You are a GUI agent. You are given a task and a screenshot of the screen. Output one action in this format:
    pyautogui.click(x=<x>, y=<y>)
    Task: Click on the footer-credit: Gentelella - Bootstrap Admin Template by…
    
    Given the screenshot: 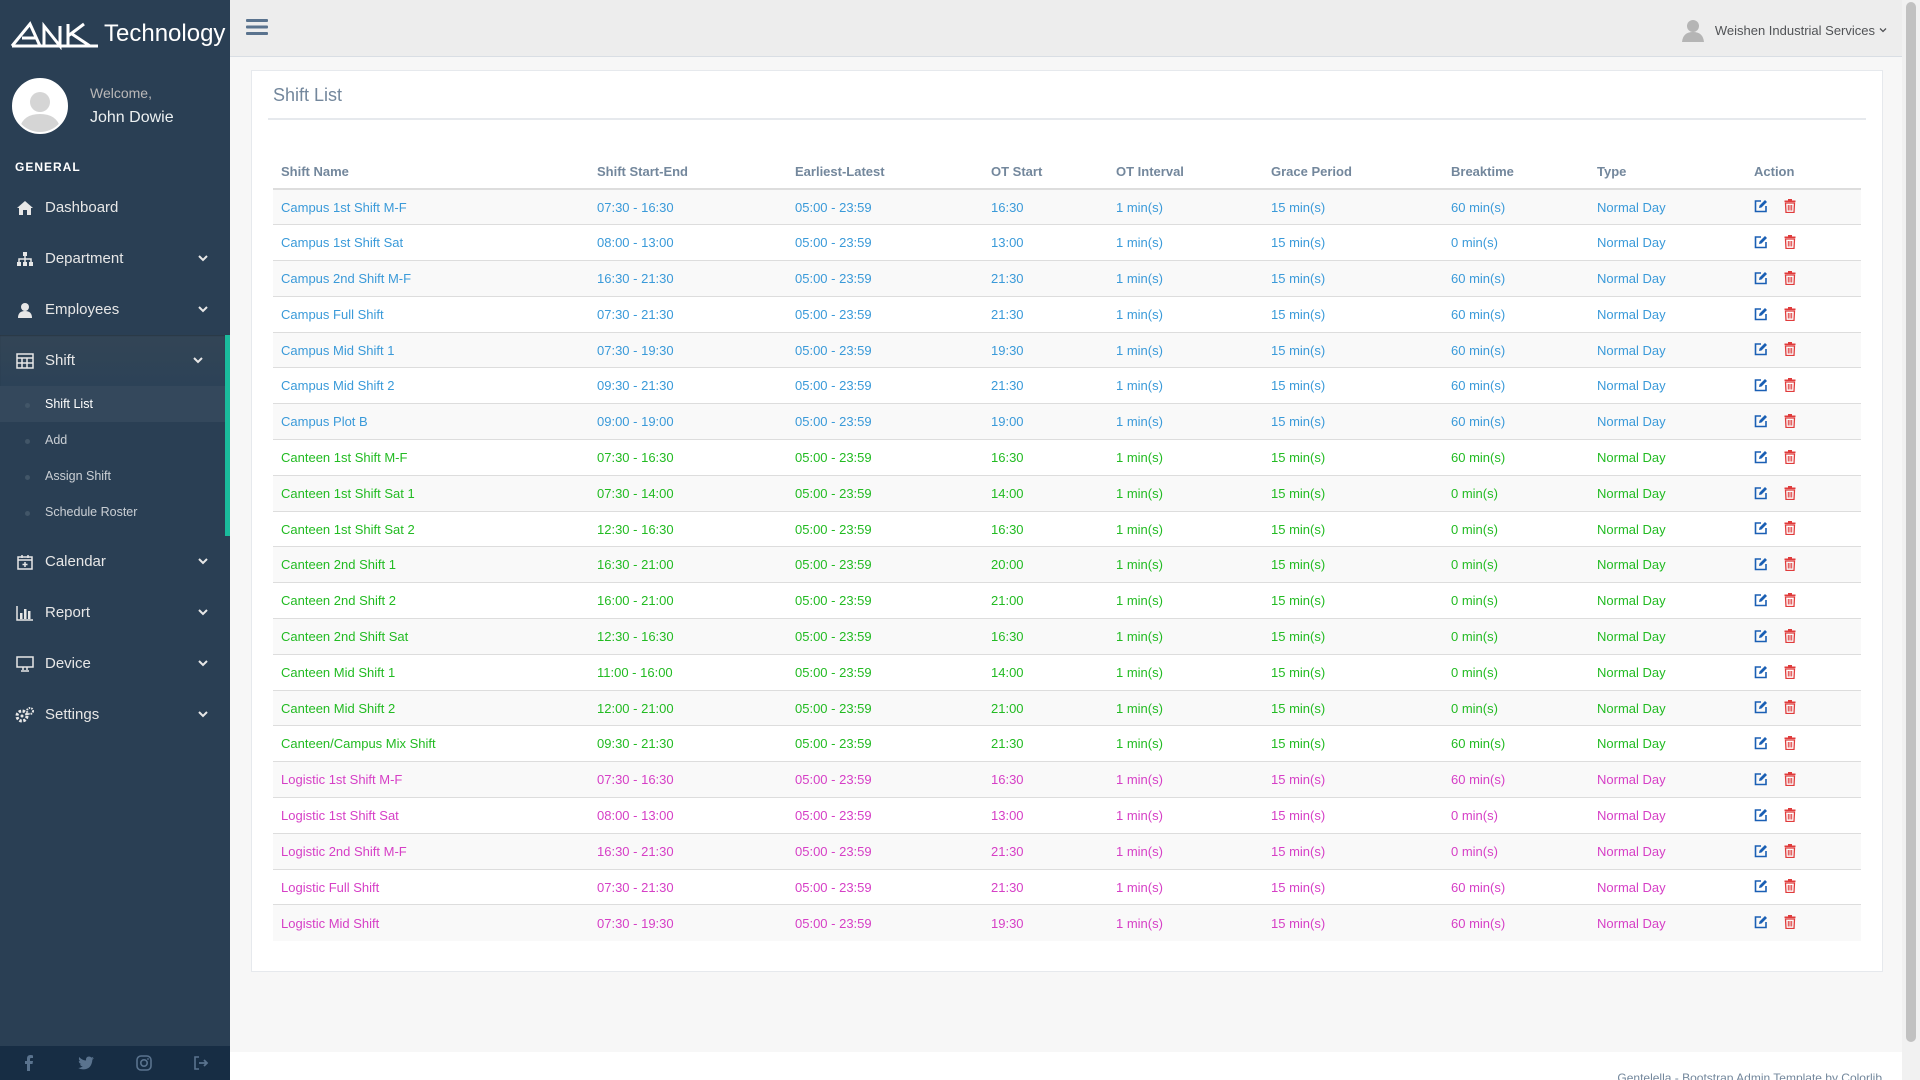 What is the action you would take?
    pyautogui.click(x=1749, y=1075)
    